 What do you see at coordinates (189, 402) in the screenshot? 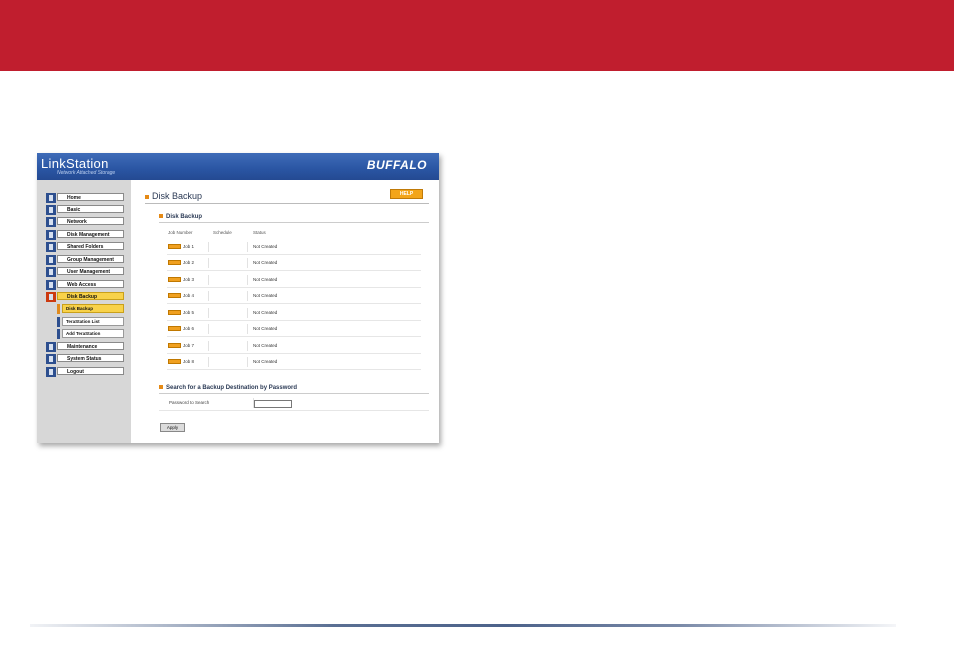
I see `password-label: Password to Search` at bounding box center [189, 402].